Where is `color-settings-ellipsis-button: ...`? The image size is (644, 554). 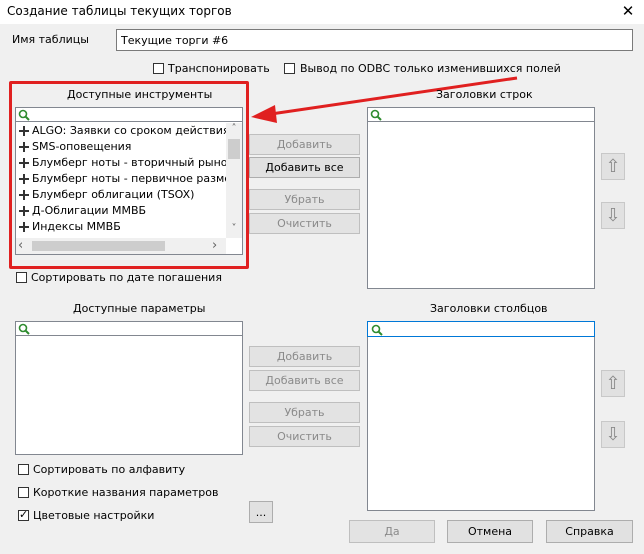
color-settings-ellipsis-button: ... is located at coordinates (261, 512).